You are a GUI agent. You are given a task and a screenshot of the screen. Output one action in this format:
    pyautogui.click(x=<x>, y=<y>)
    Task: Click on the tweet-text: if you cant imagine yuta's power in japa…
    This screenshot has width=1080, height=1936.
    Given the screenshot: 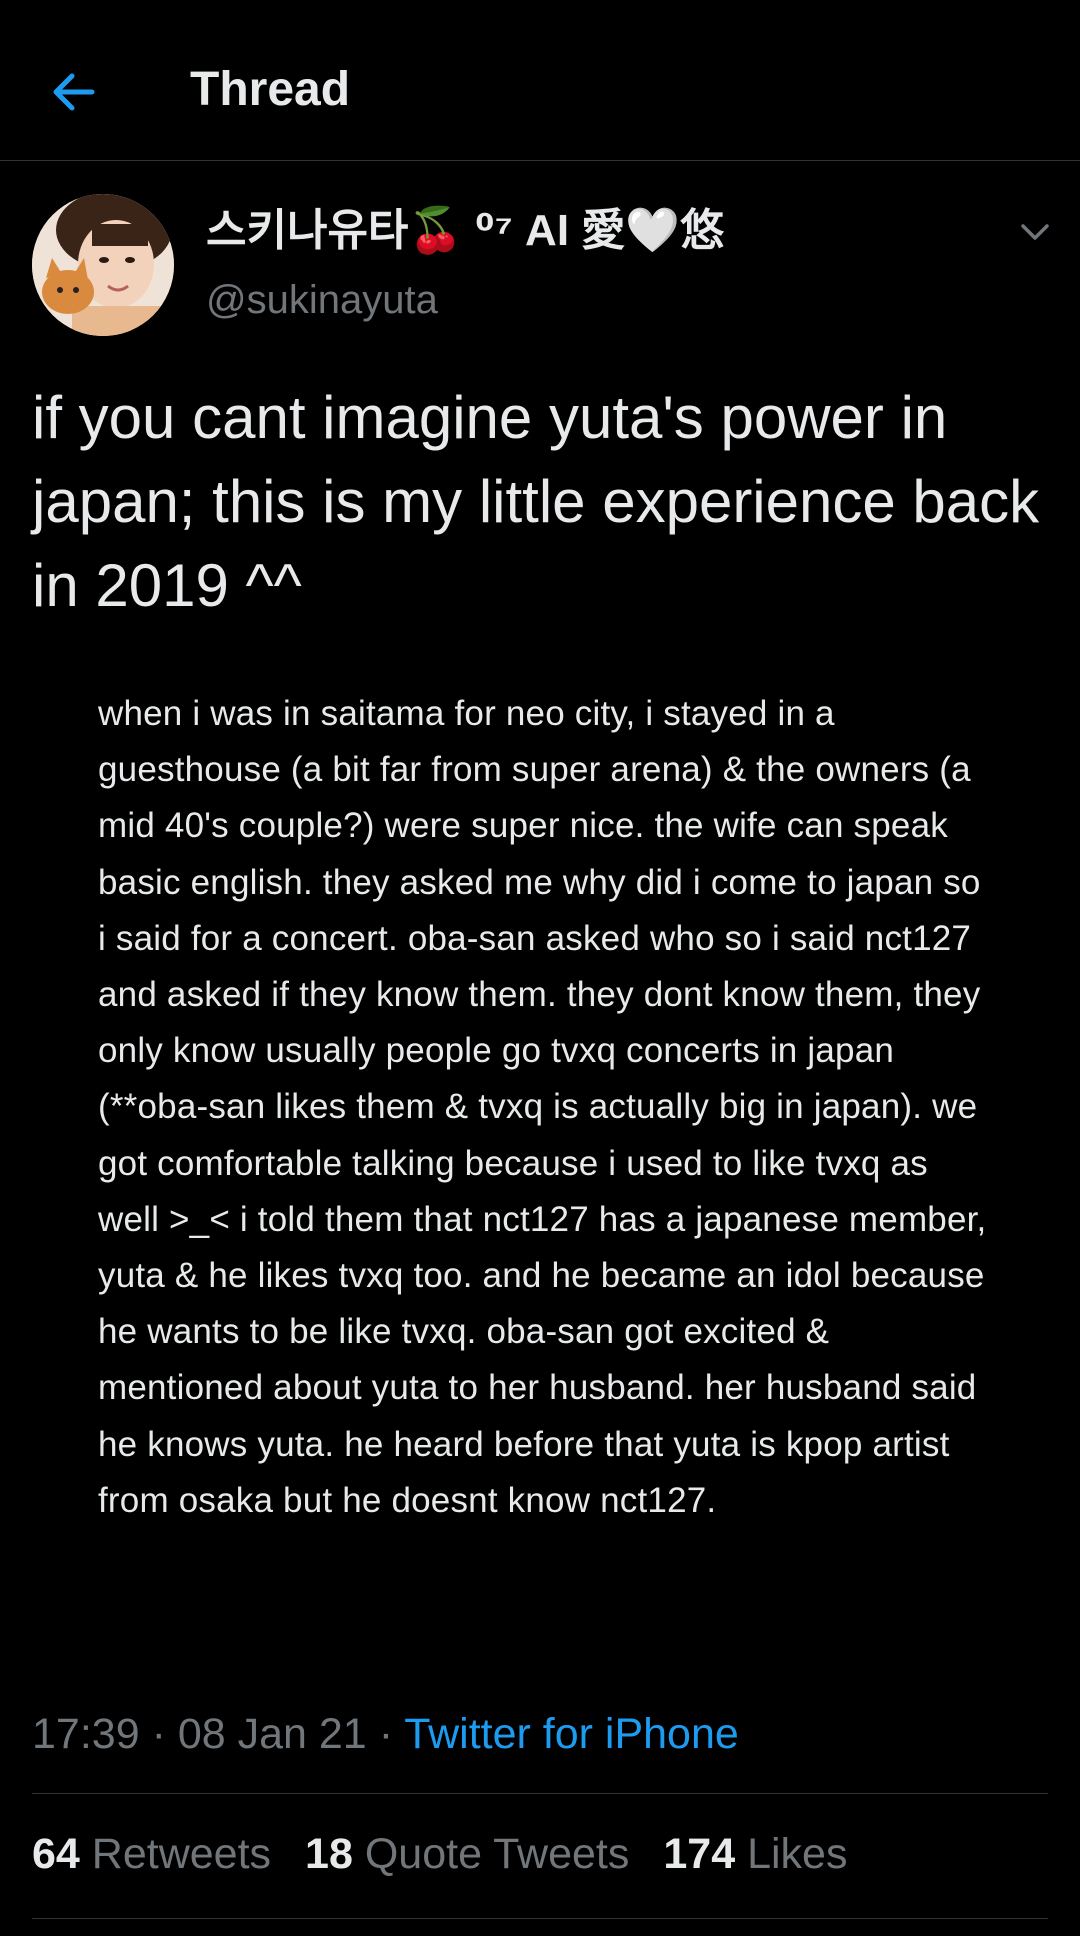 What is the action you would take?
    pyautogui.click(x=536, y=501)
    